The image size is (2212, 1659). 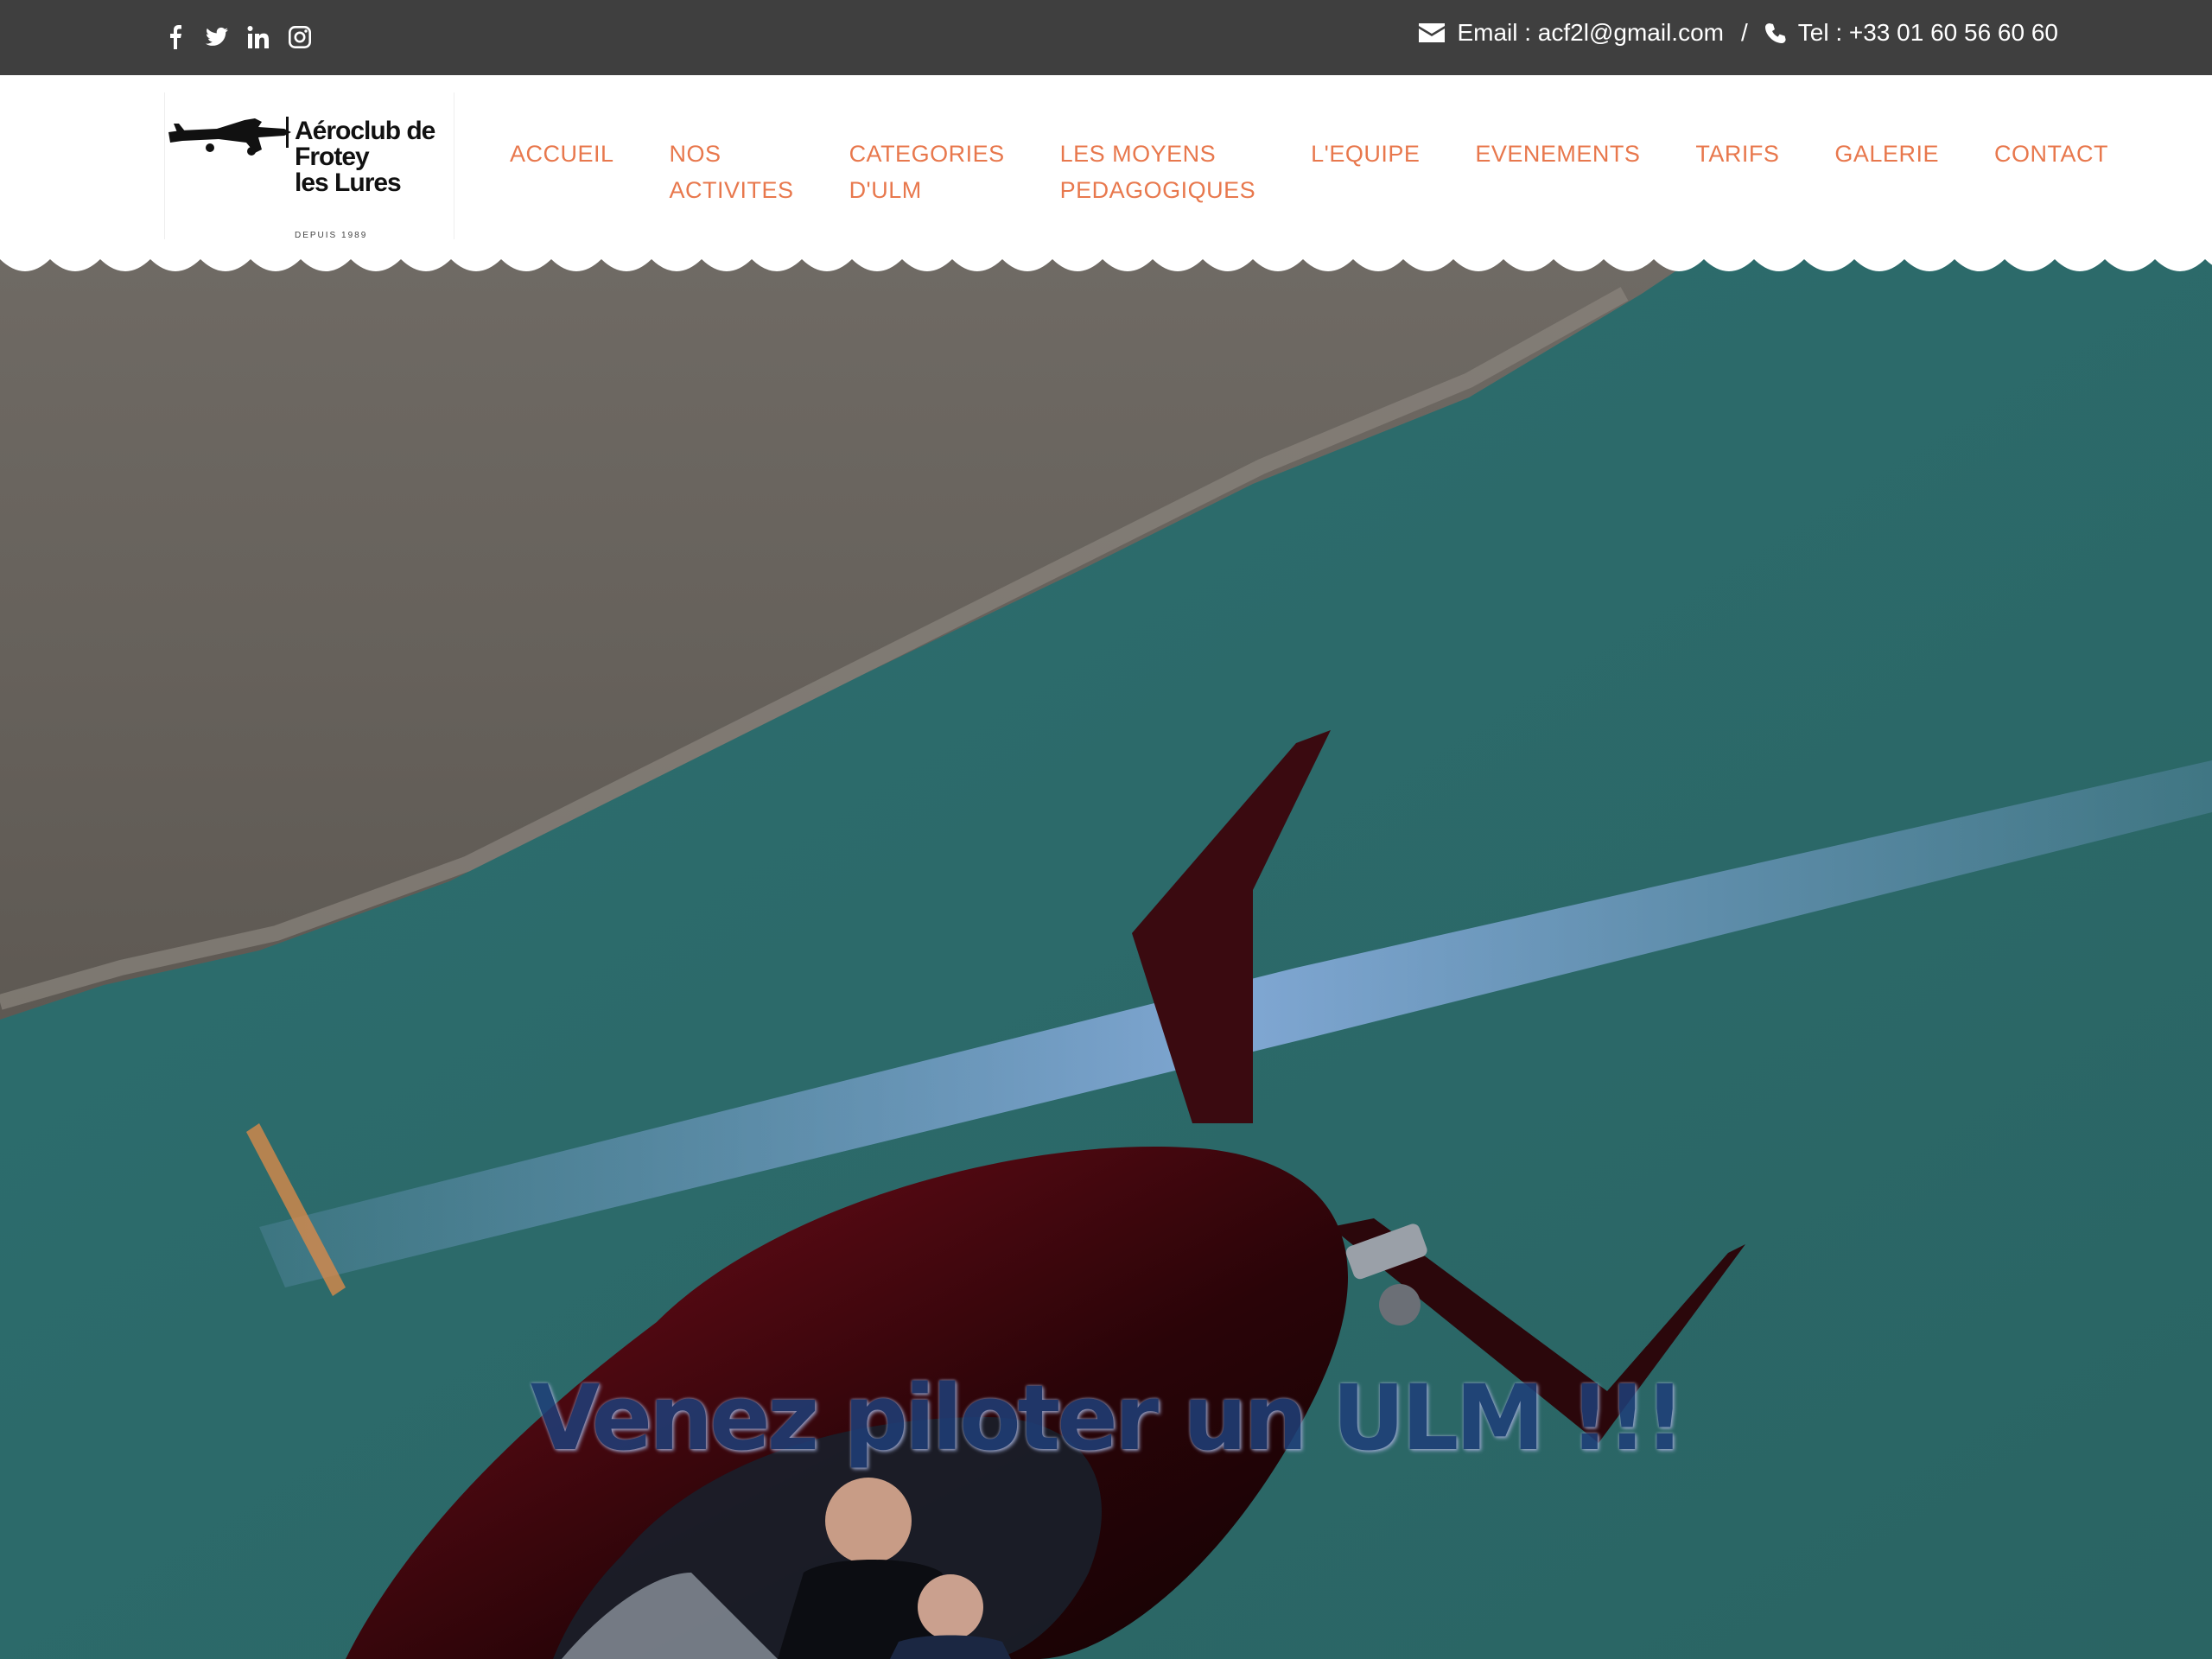 What do you see at coordinates (1432, 32) in the screenshot?
I see `envelope-icon` at bounding box center [1432, 32].